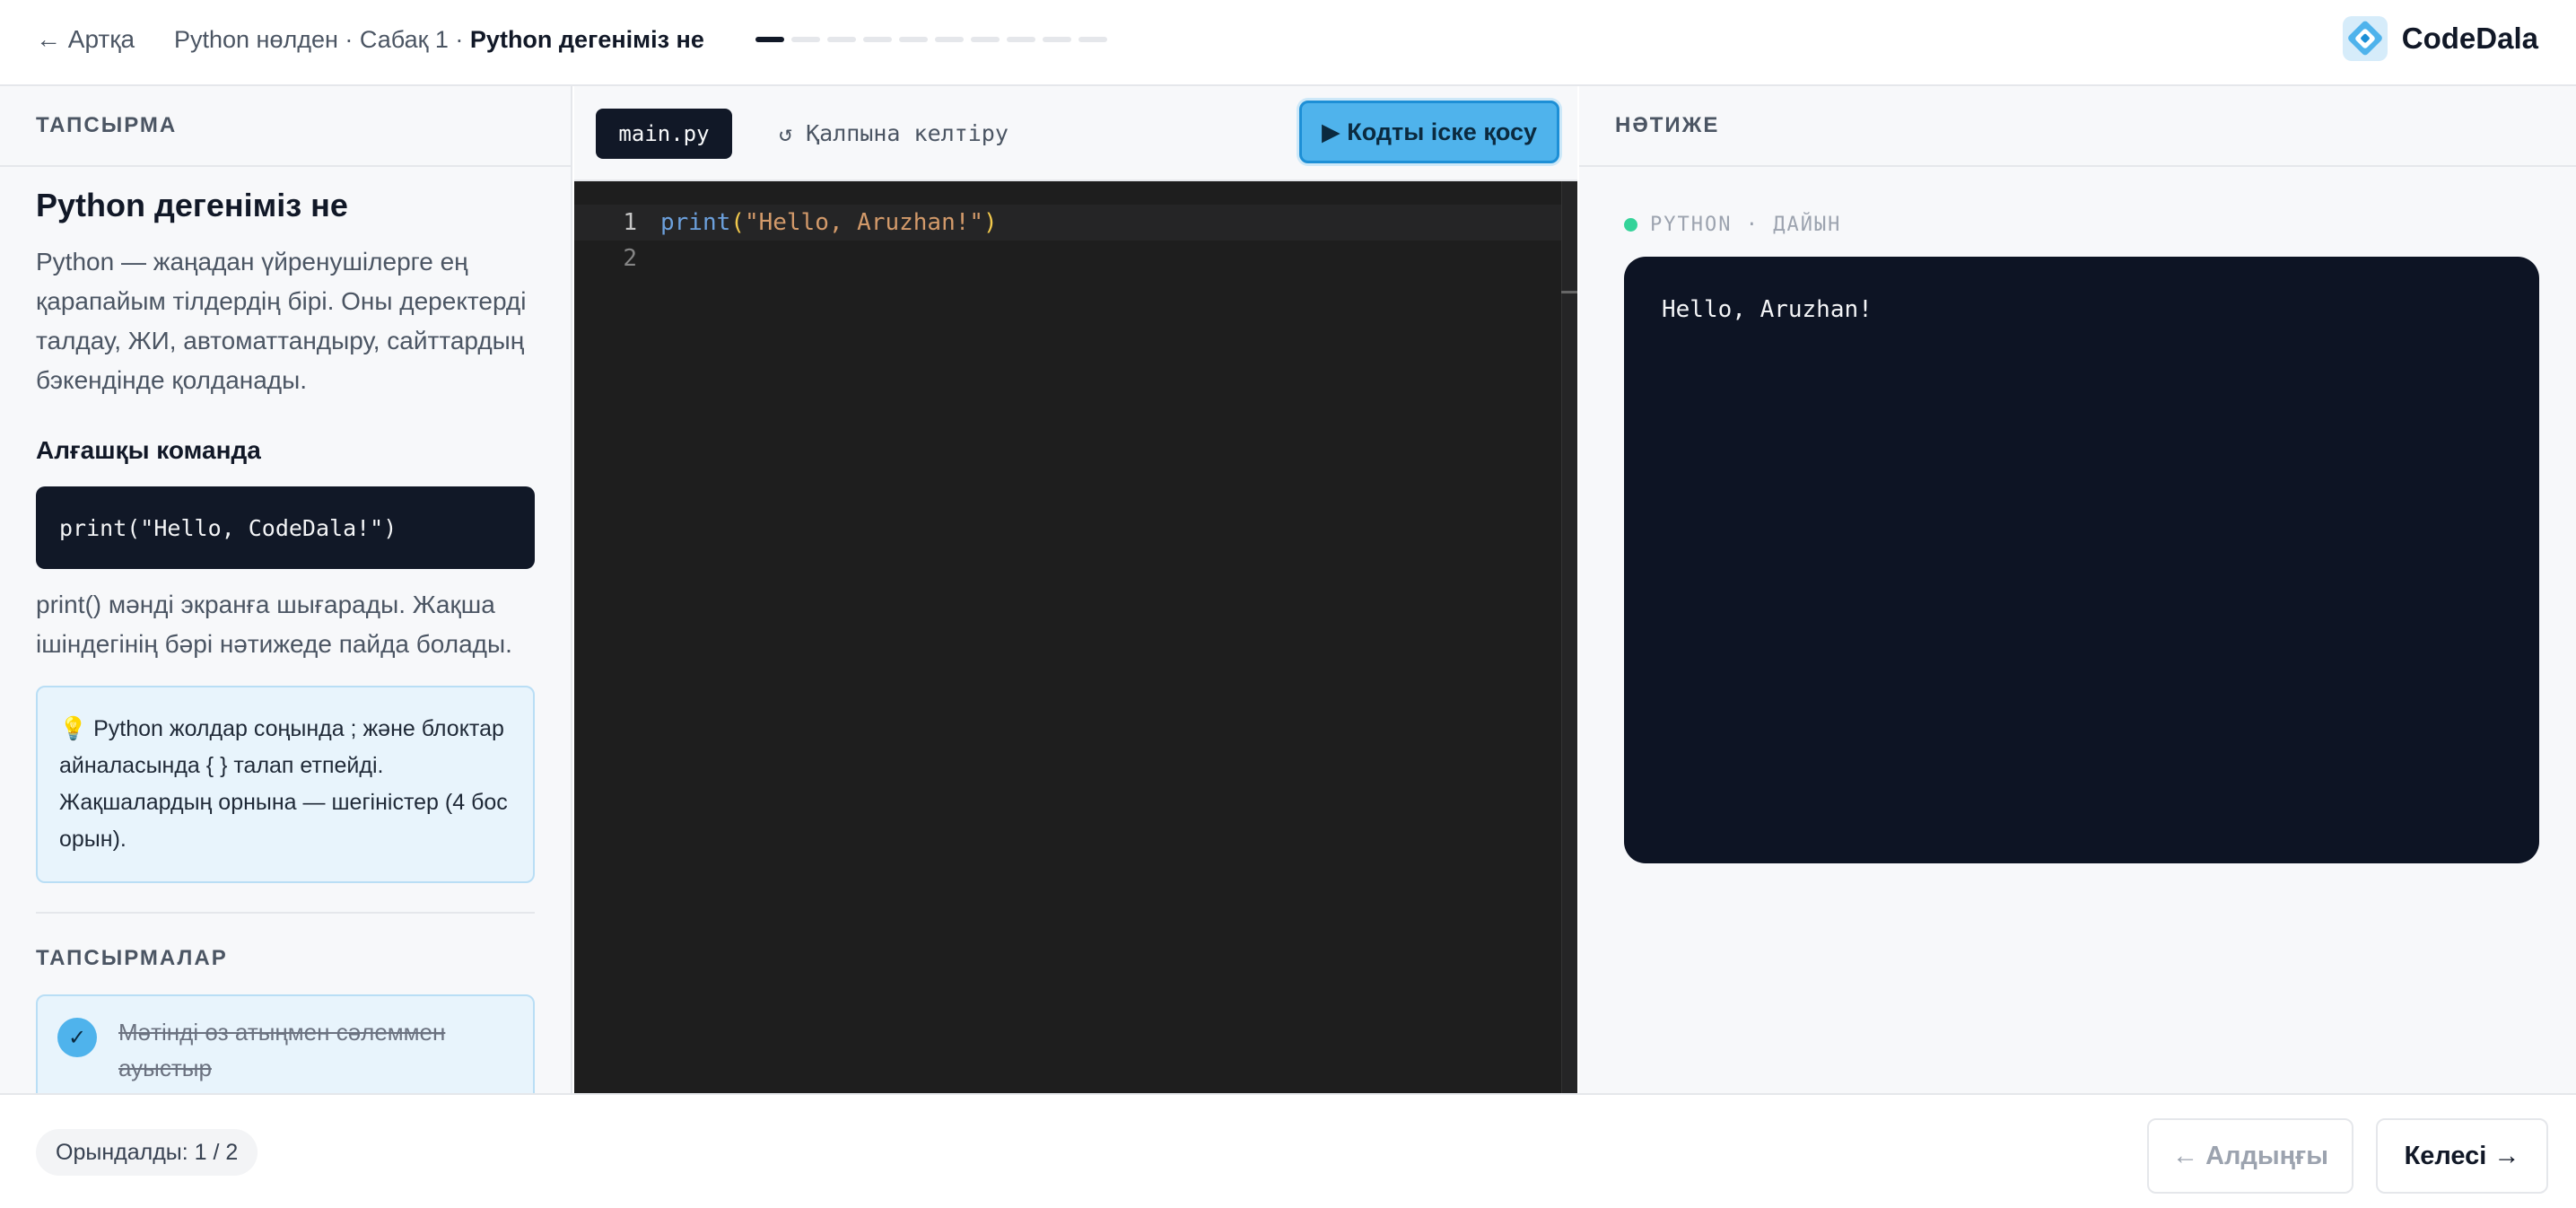 The width and height of the screenshot is (2576, 1208). I want to click on run-code-button: ▶ Кодты іске қосу, so click(1429, 132).